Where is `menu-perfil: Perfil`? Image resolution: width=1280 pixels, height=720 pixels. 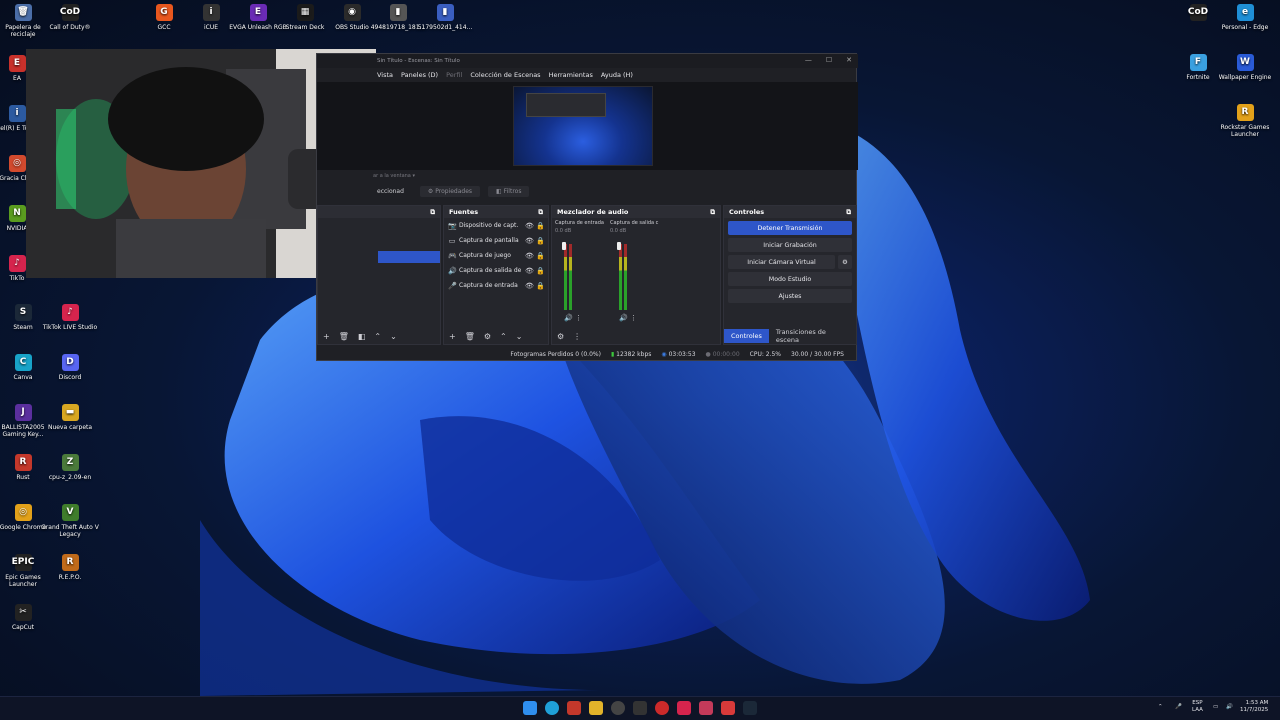 menu-perfil: Perfil is located at coordinates (454, 75).